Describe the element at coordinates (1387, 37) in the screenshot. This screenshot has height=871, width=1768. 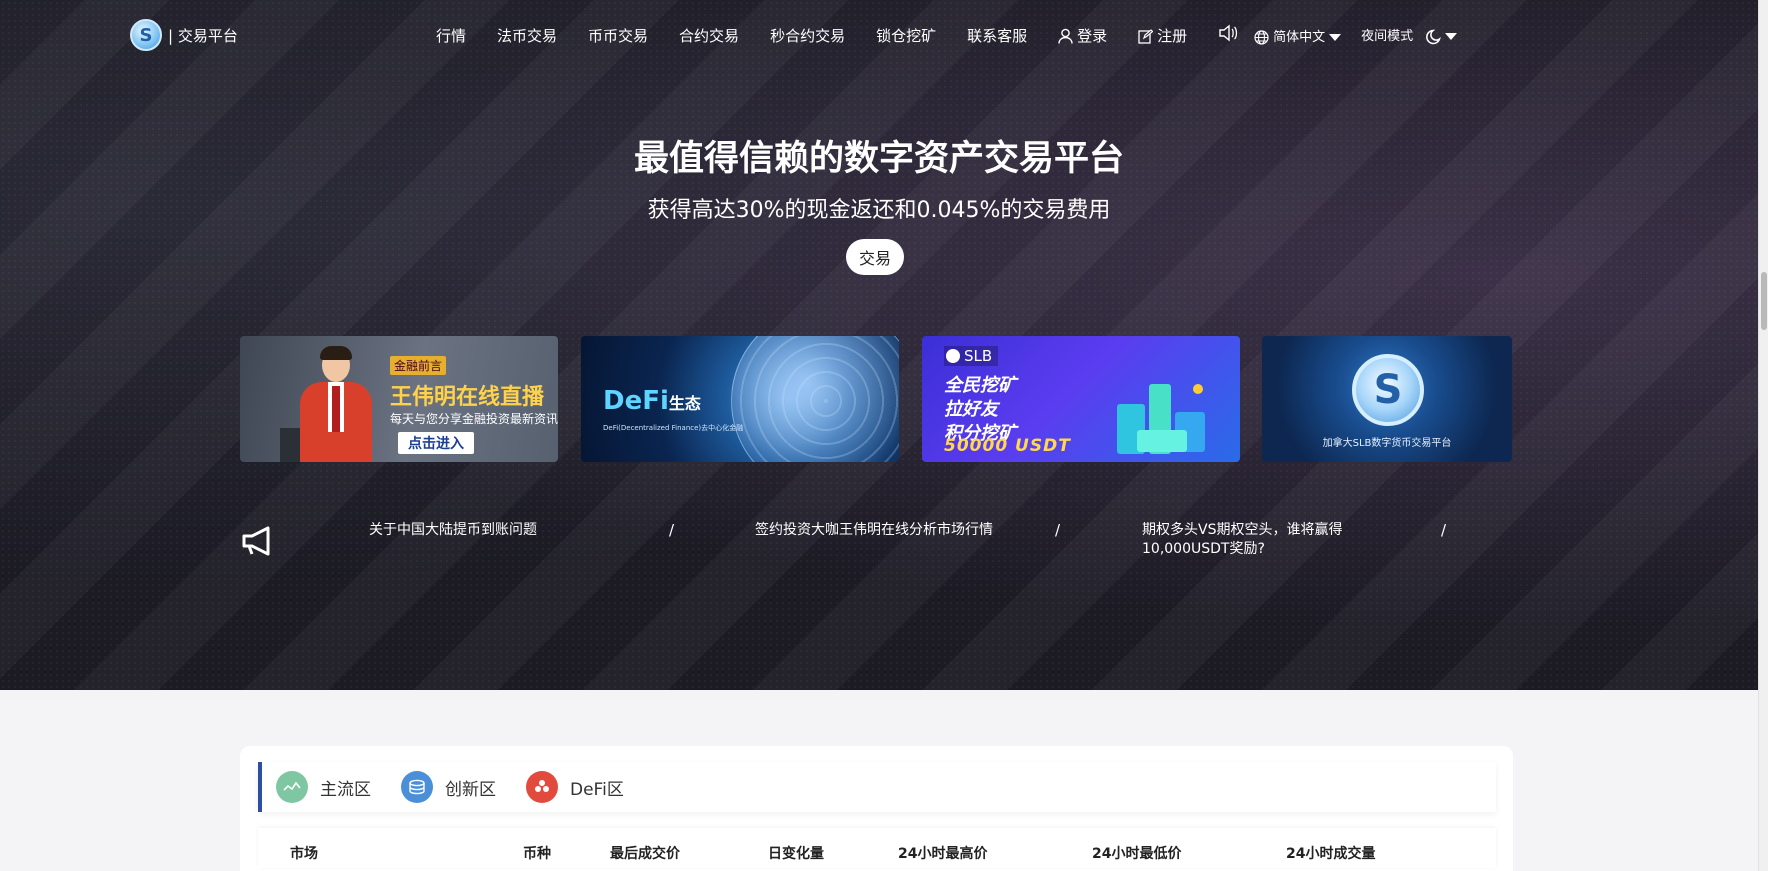
I see `night-mode-label: 夜间模式` at that location.